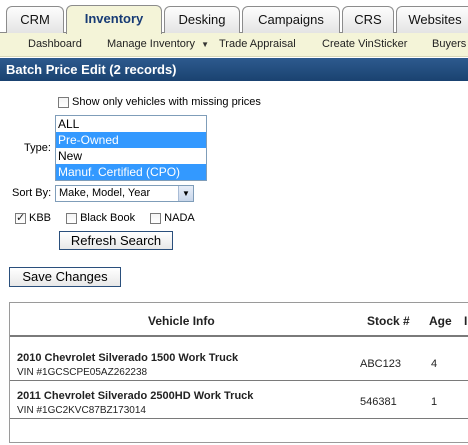 The width and height of the screenshot is (468, 445). Describe the element at coordinates (32, 193) in the screenshot. I see `sort-by-label: Sort By:` at that location.